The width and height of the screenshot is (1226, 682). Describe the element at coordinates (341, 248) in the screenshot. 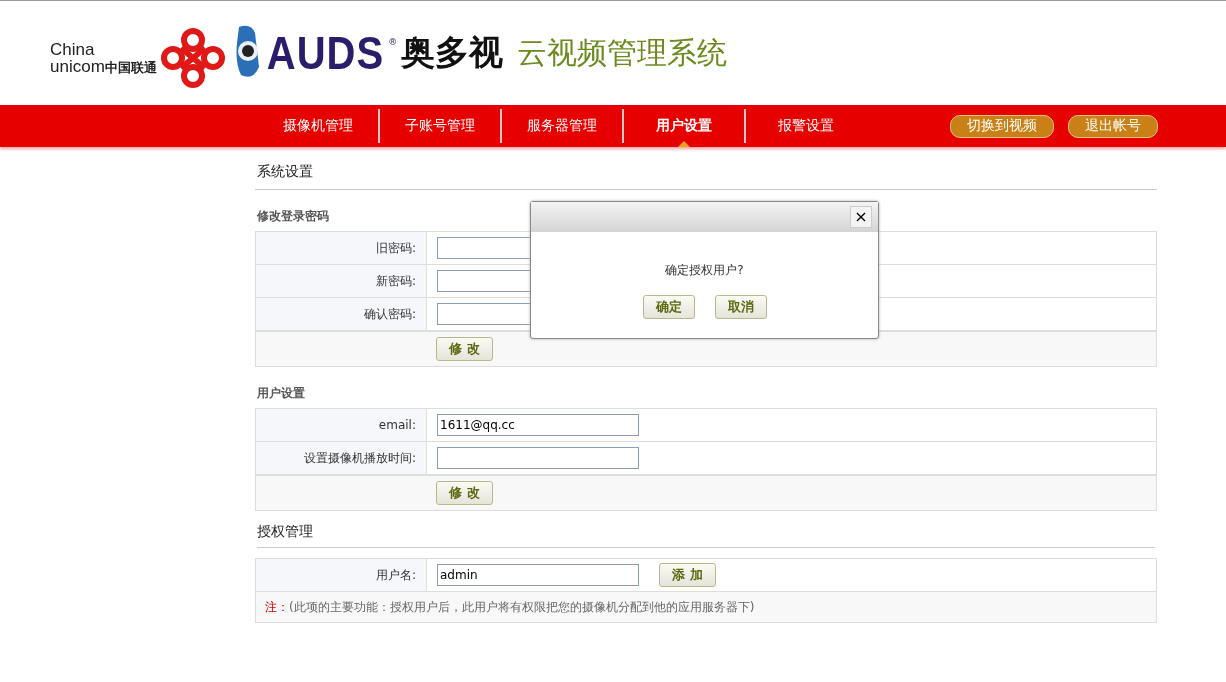

I see `field-label: 旧密码:` at that location.